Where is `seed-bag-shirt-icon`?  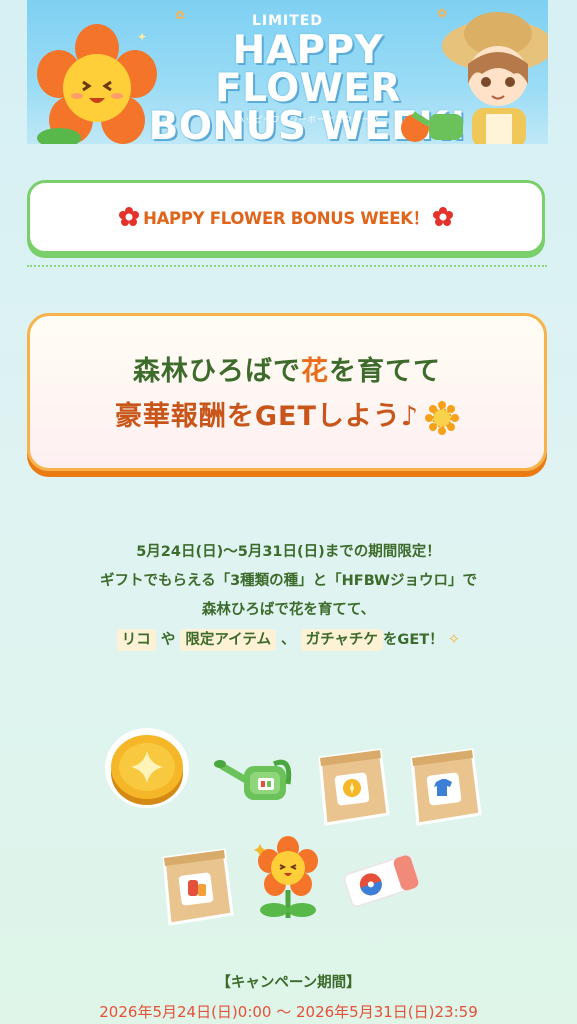 seed-bag-shirt-icon is located at coordinates (446, 787).